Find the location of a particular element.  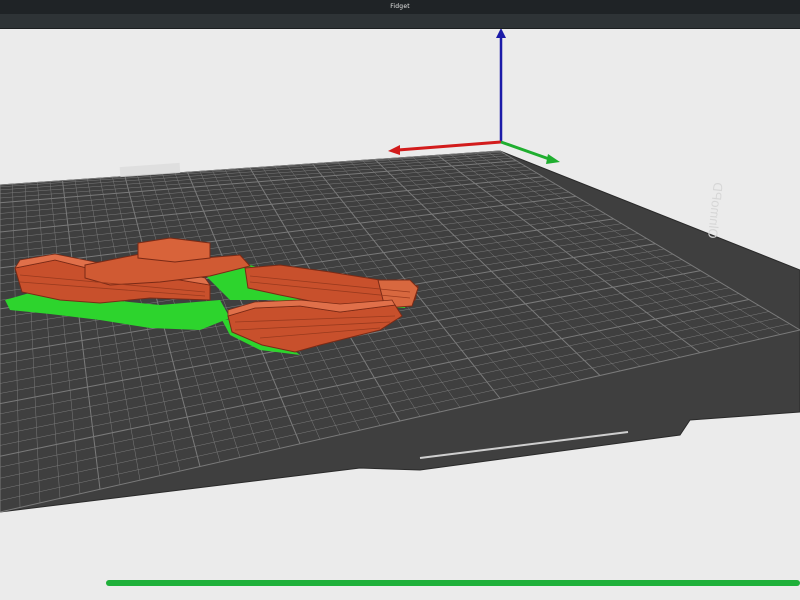

x-axis is located at coordinates (449, 146).